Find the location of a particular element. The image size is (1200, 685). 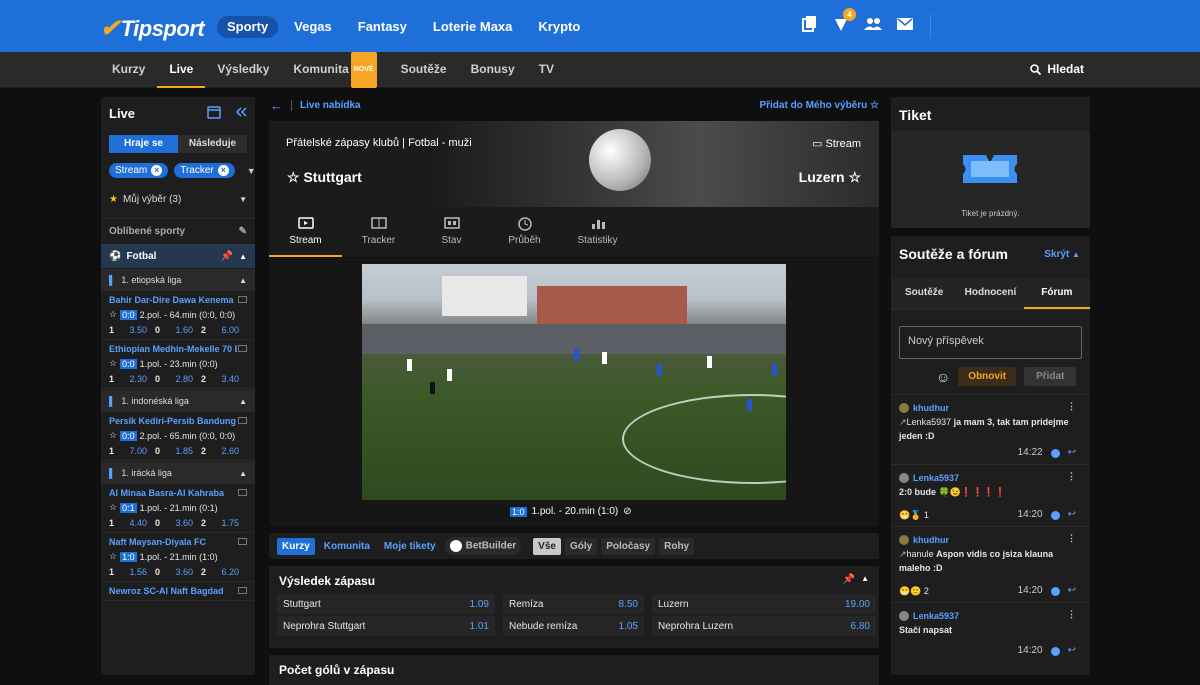

chip-tracker: Tracker × is located at coordinates (204, 170).